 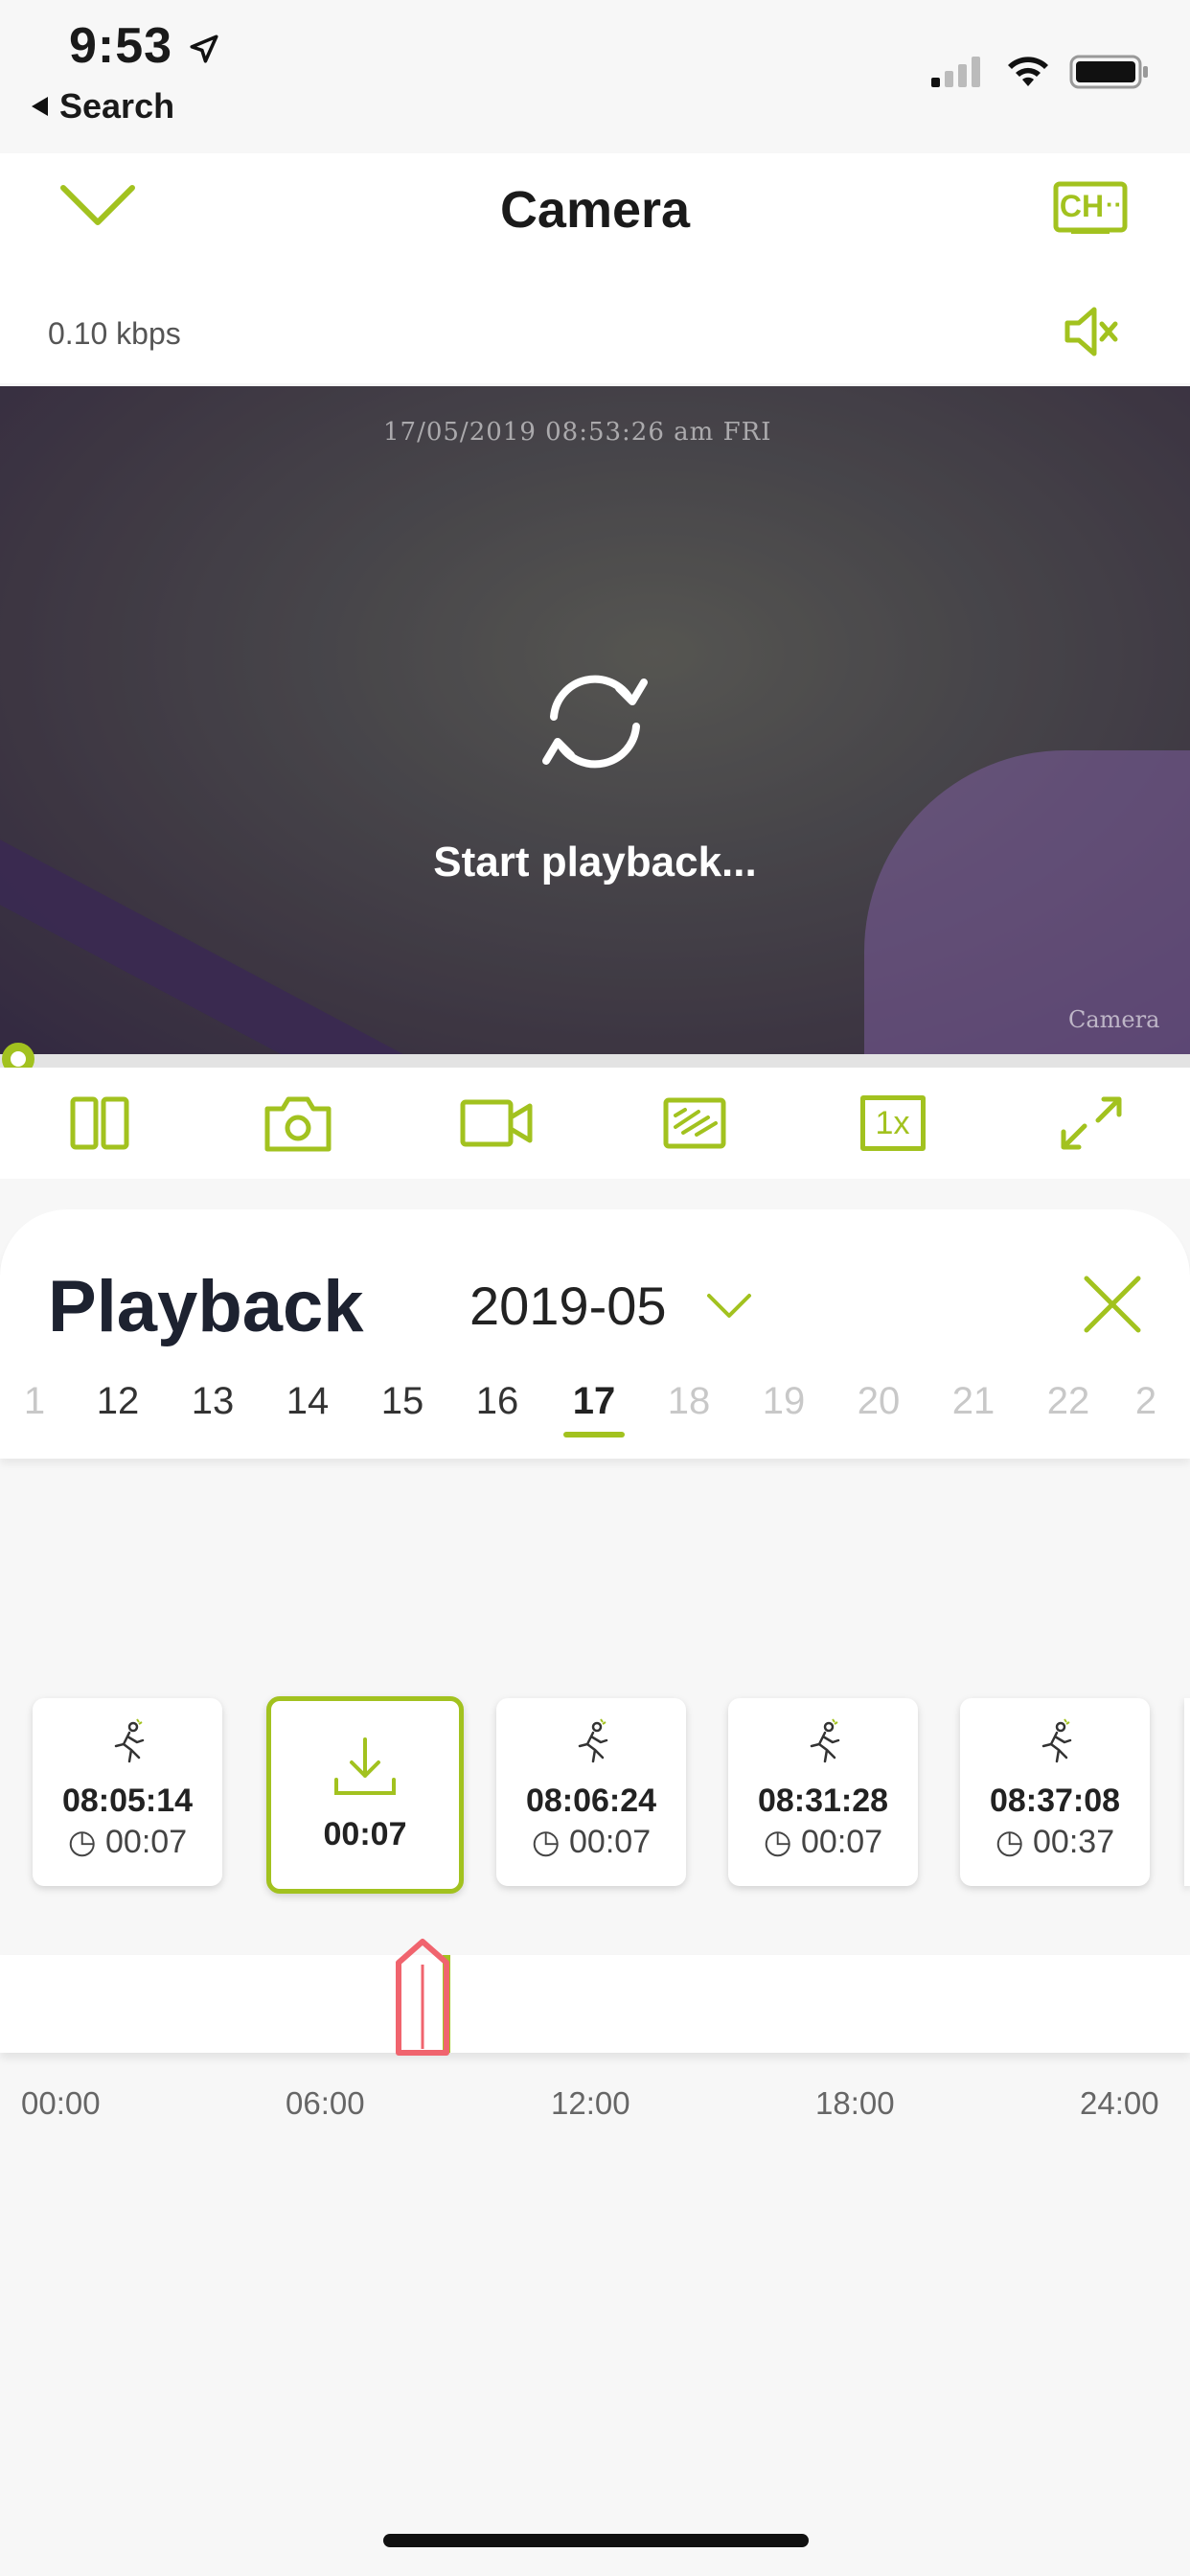 What do you see at coordinates (326, 2103) in the screenshot?
I see `timeline-tick-label: 06:00` at bounding box center [326, 2103].